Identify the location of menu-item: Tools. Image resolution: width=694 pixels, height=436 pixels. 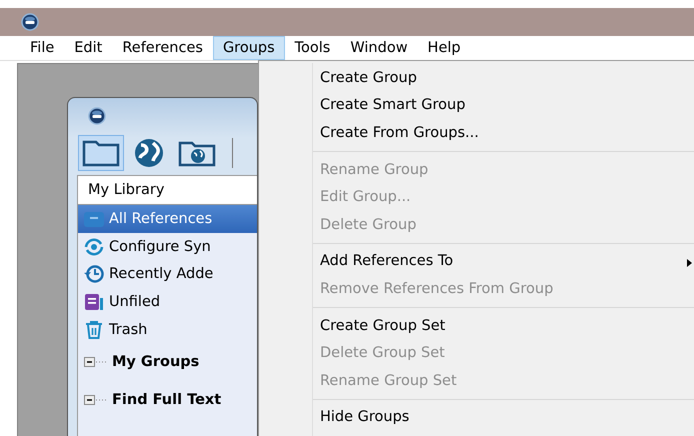
(312, 48).